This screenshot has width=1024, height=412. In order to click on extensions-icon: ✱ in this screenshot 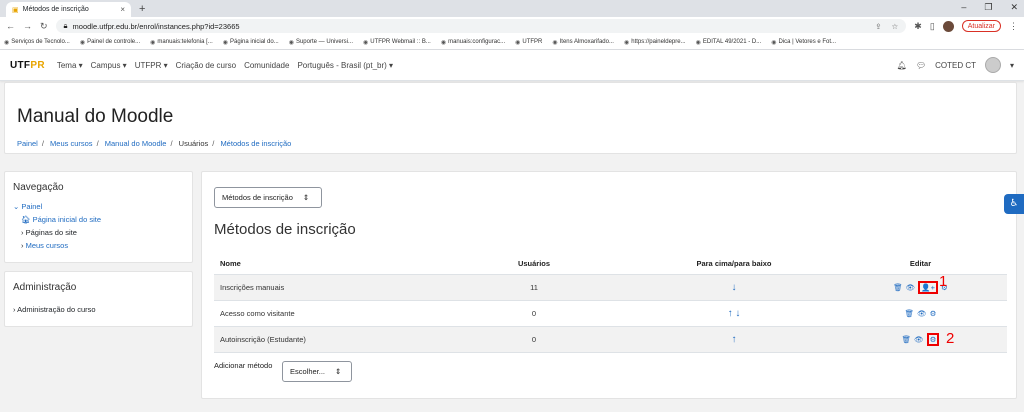, I will do `click(918, 26)`.